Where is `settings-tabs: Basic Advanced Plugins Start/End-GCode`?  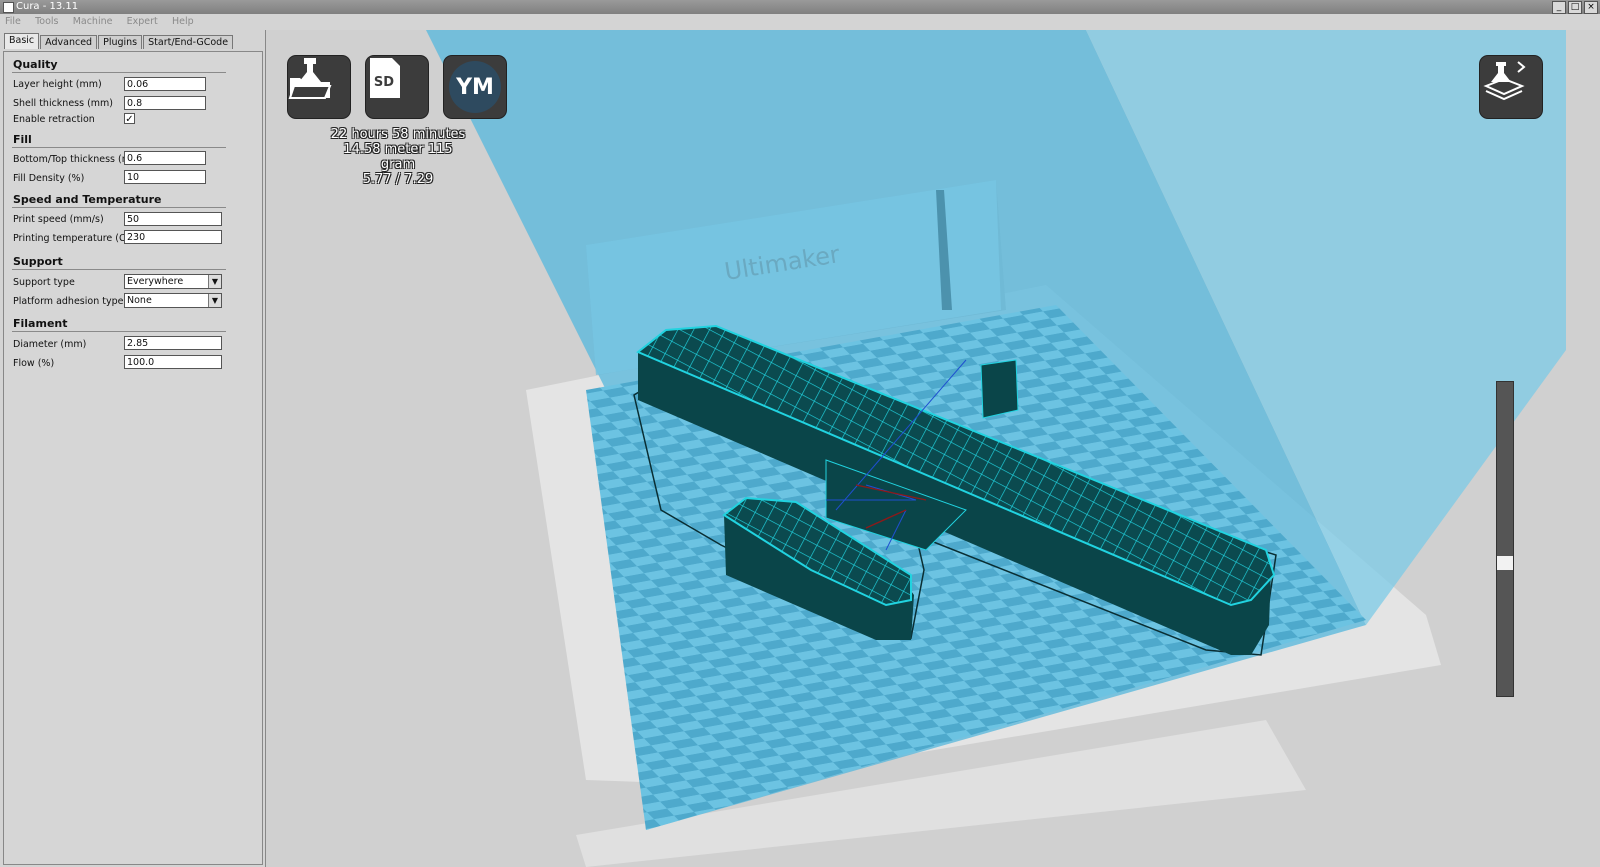
settings-tabs: Basic Advanced Plugins Start/End-GCode is located at coordinates (119, 41).